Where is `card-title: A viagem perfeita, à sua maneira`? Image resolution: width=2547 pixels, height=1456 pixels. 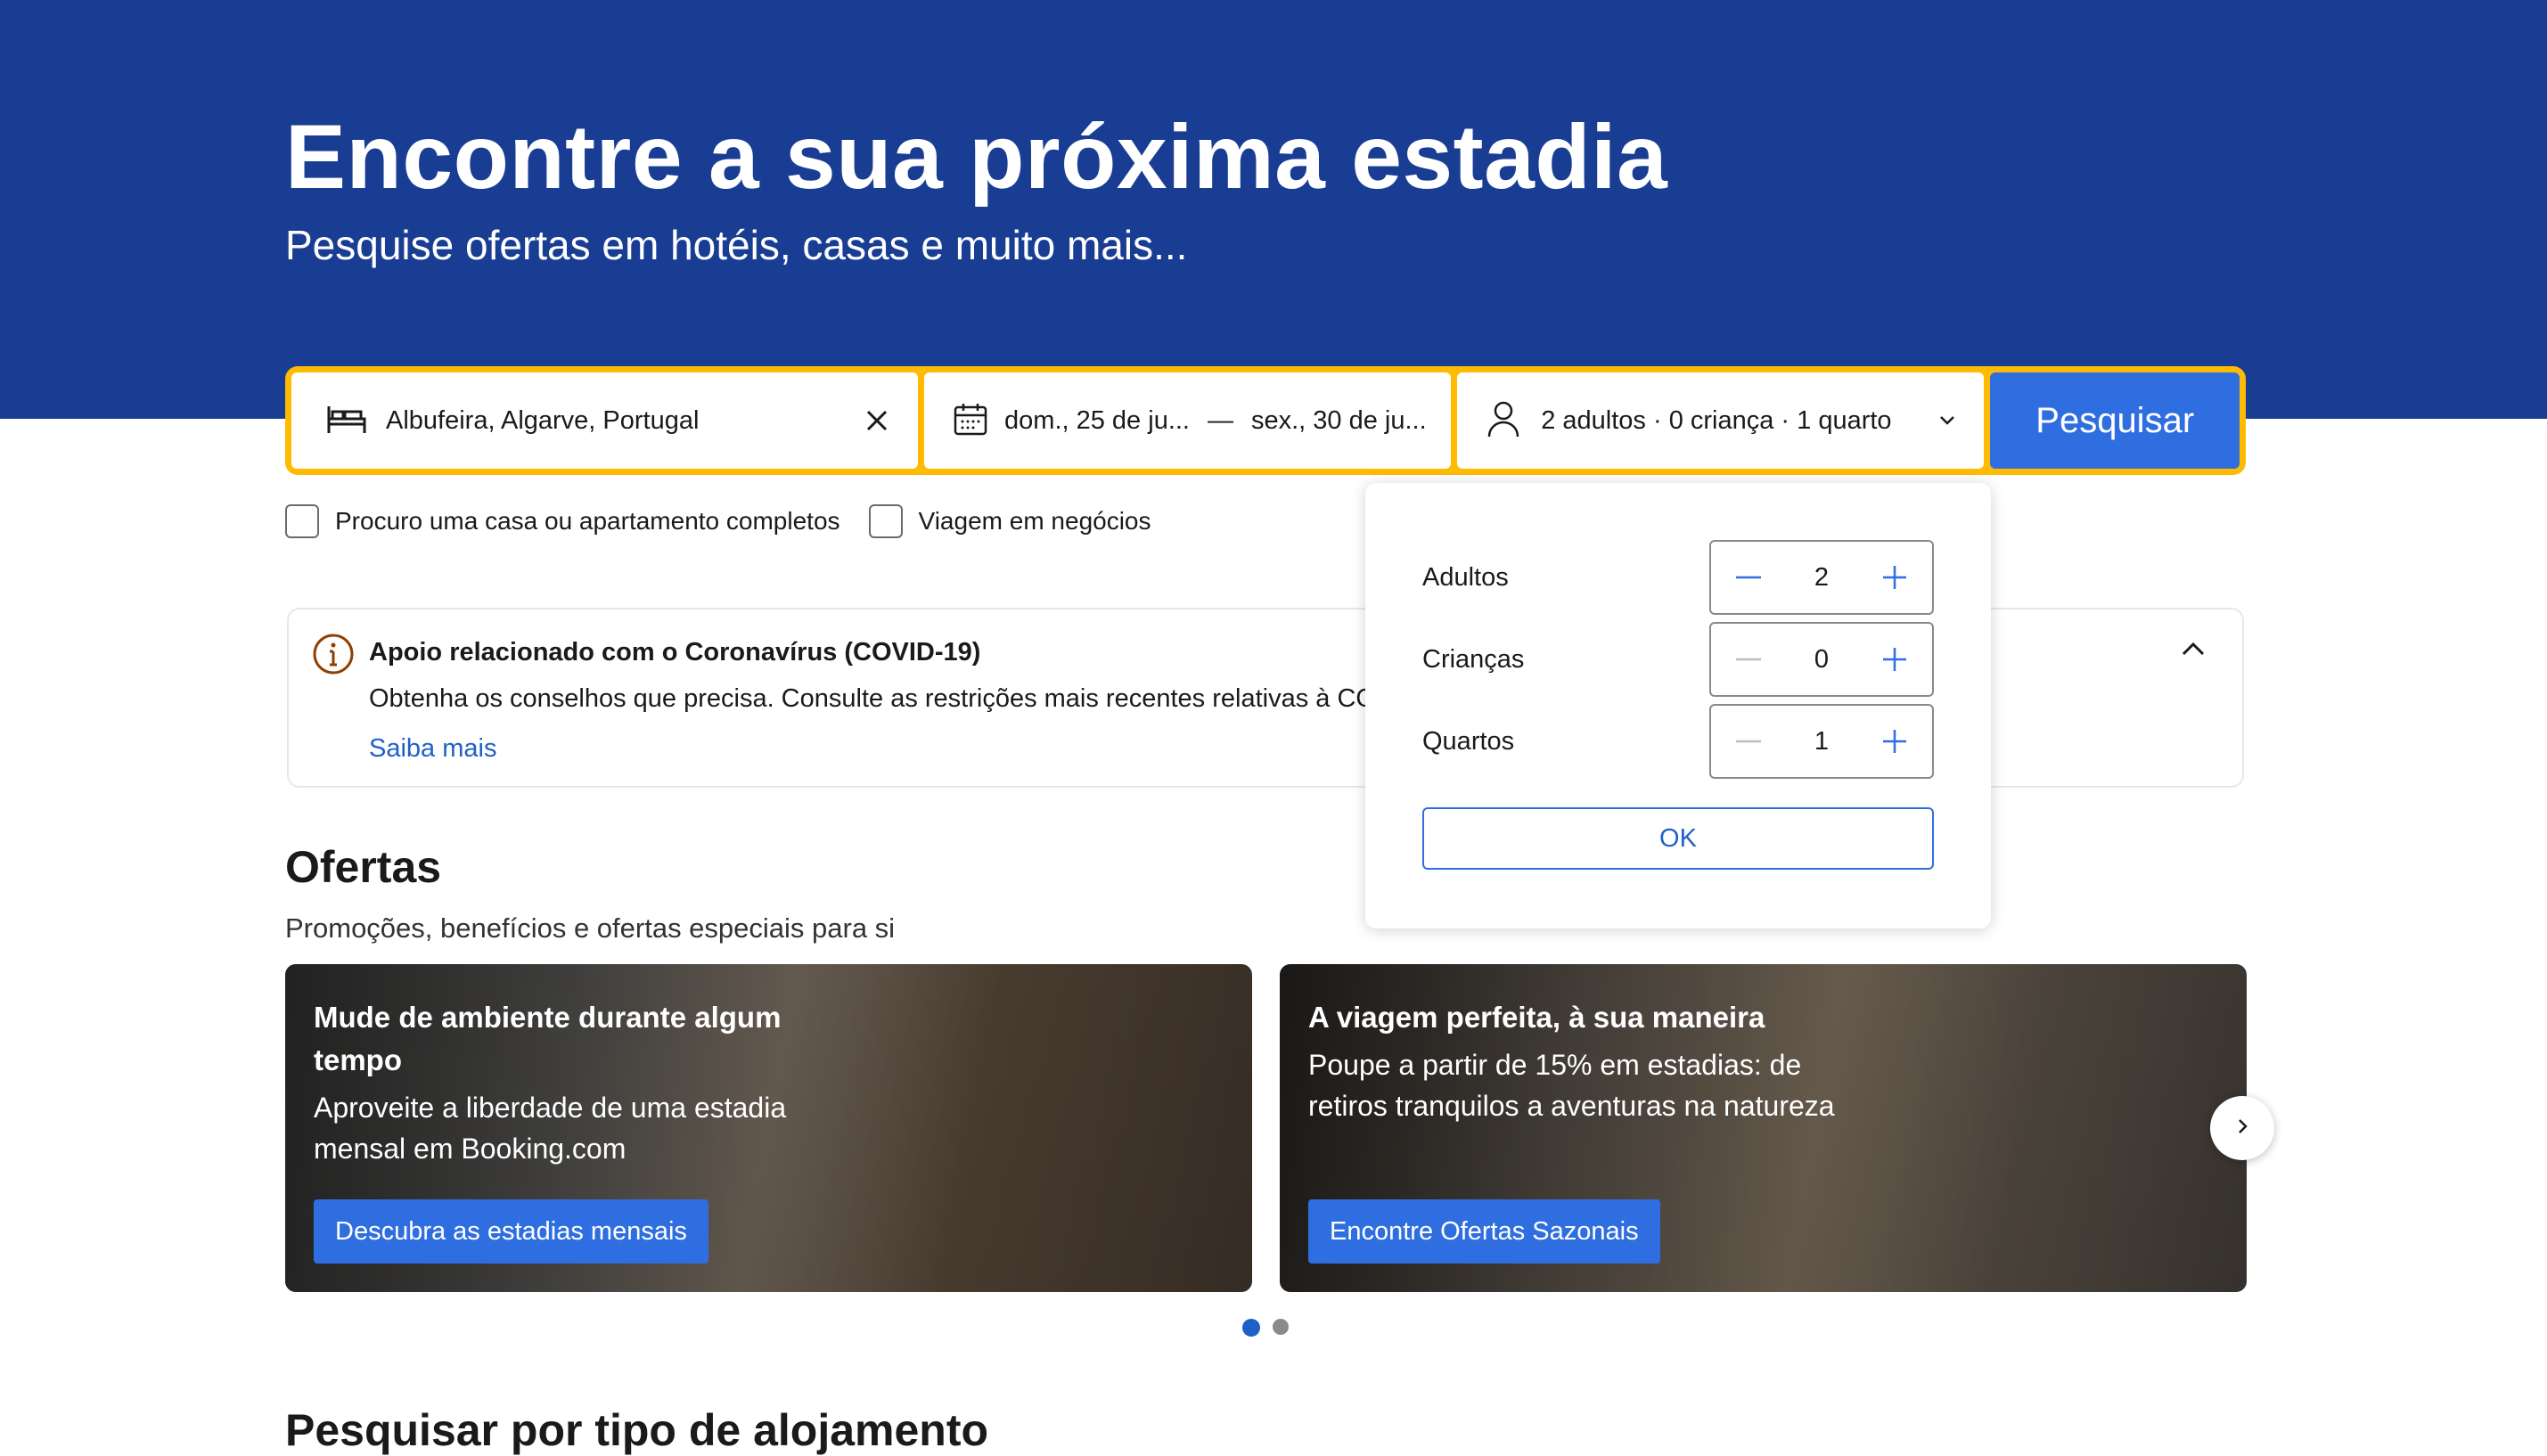
card-title: A viagem perfeita, à sua maneira is located at coordinates (1537, 1017).